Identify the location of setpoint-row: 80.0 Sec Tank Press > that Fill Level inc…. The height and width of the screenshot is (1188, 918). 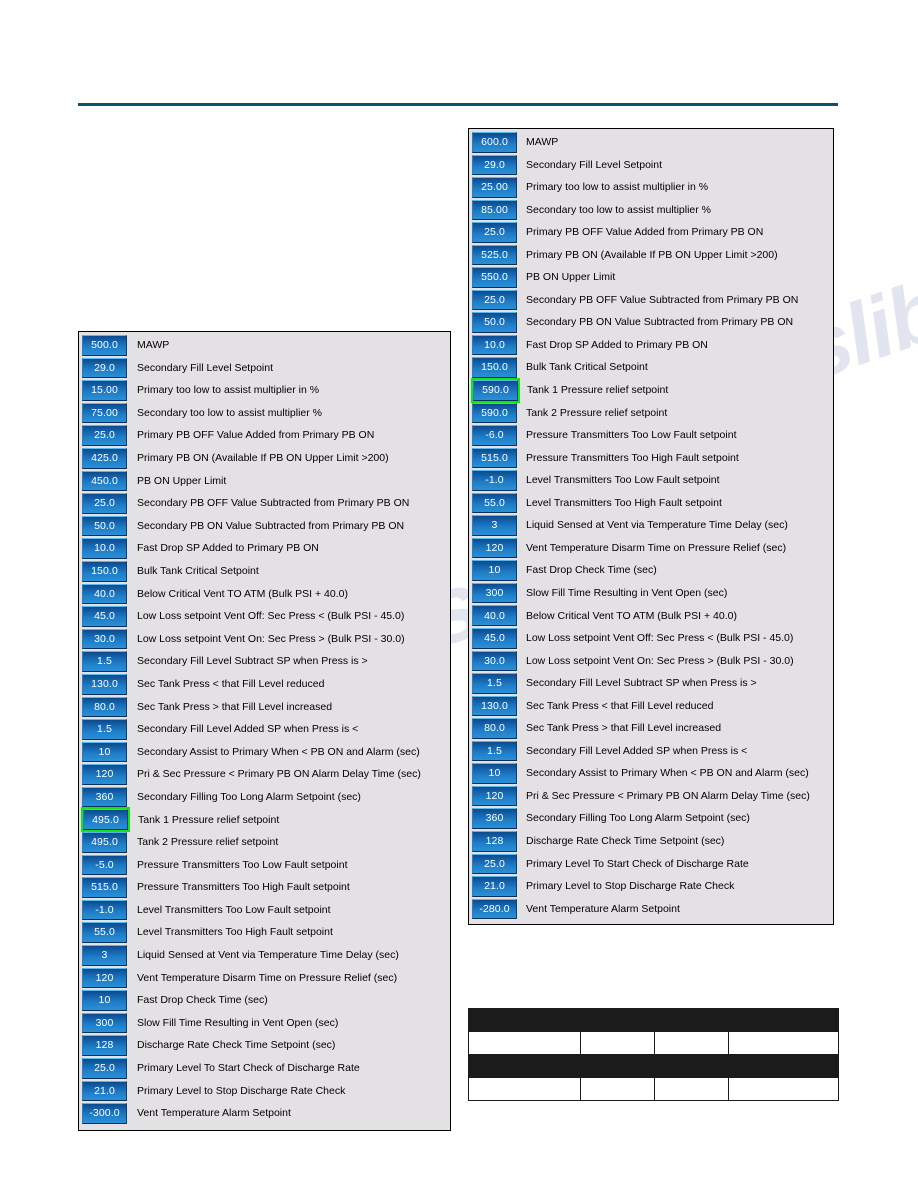
(651, 728).